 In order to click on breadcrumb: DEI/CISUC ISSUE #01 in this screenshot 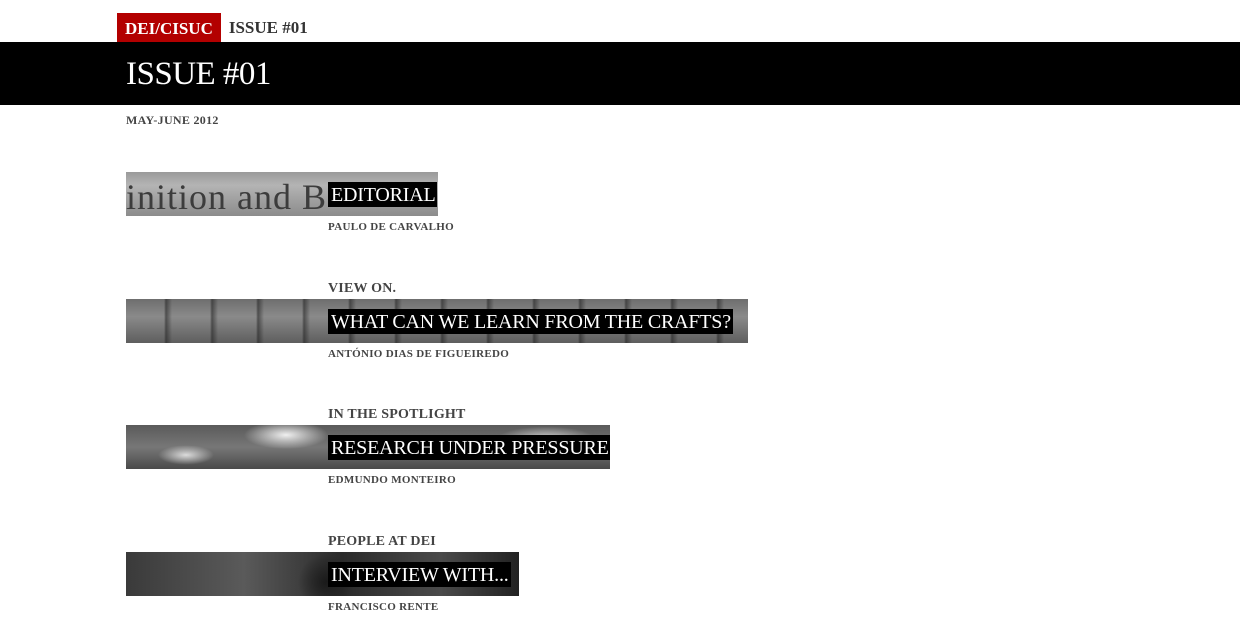, I will do `click(212, 27)`.